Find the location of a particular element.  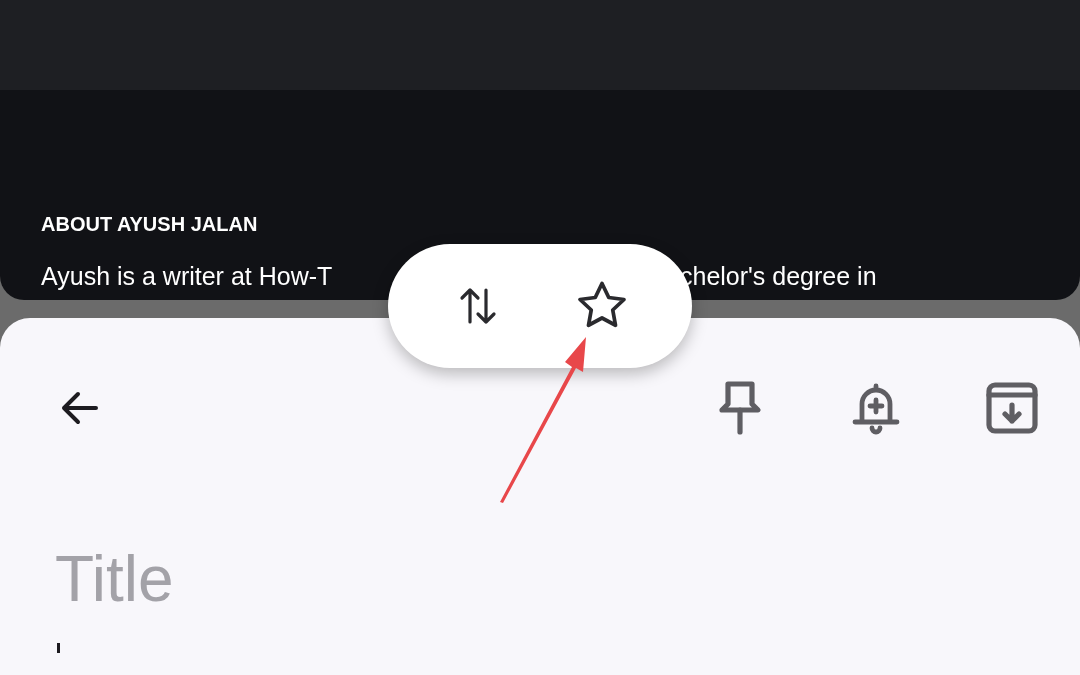

bio-text: Ayush is a writer at How-T is located at coordinates (187, 276).